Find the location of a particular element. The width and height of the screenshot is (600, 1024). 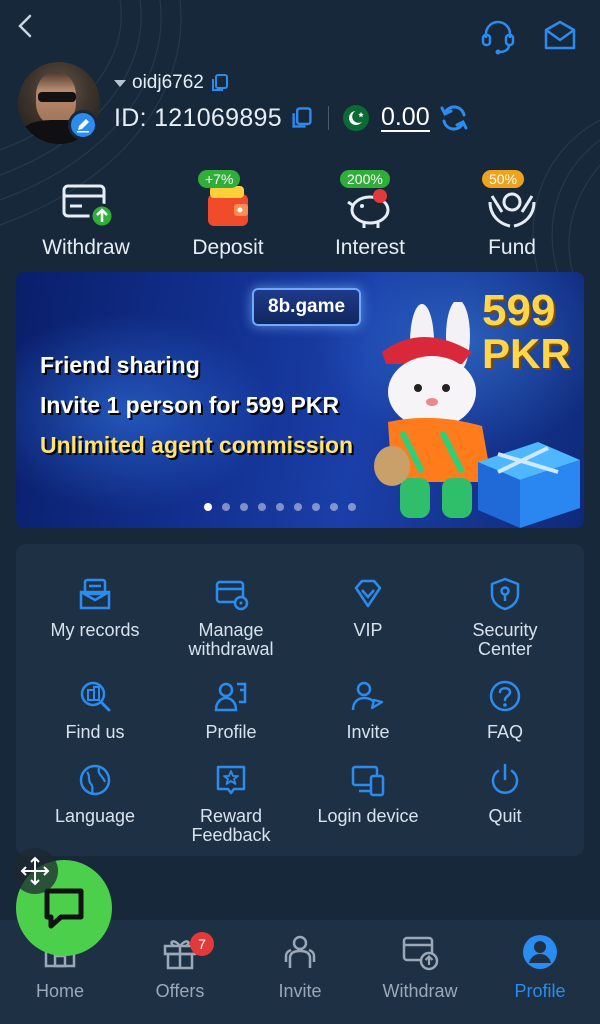

menu-item-manage-withdrawal: Manage withdrawal is located at coordinates (231, 617).